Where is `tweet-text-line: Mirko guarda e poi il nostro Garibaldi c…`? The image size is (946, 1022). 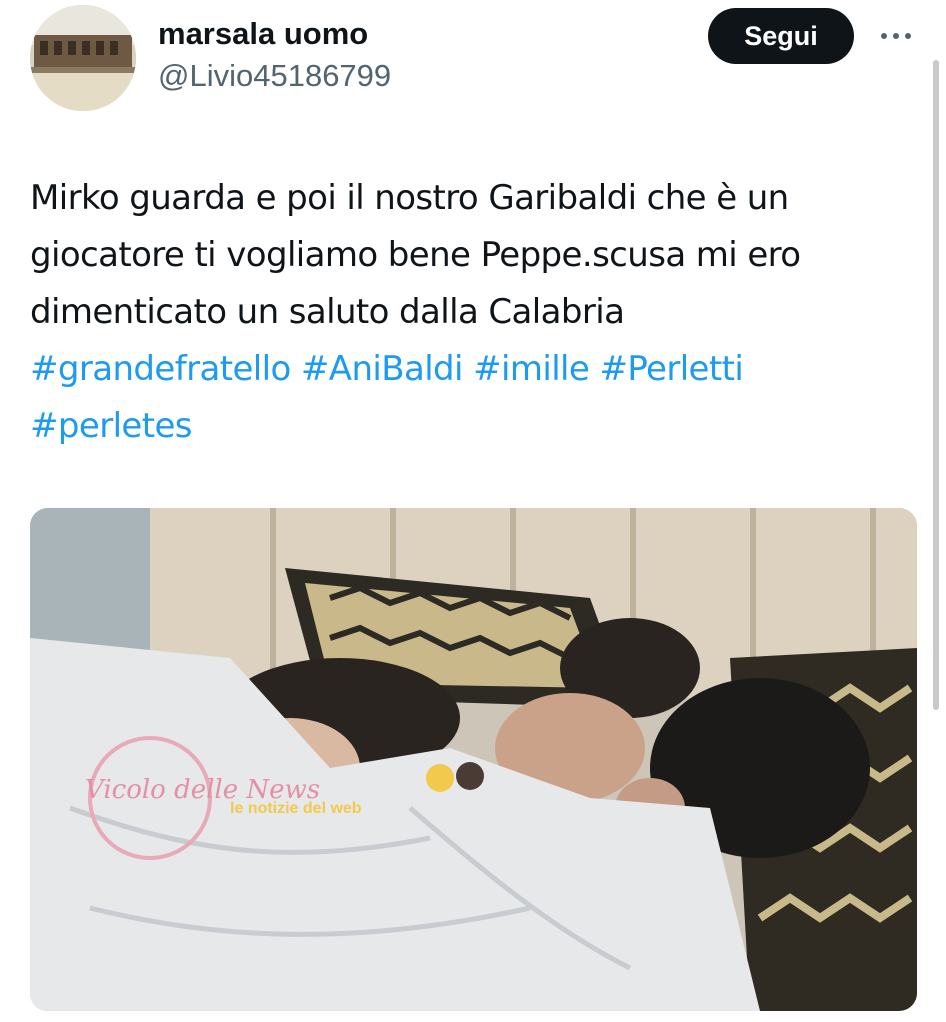 tweet-text-line: Mirko guarda e poi il nostro Garibaldi c… is located at coordinates (409, 198).